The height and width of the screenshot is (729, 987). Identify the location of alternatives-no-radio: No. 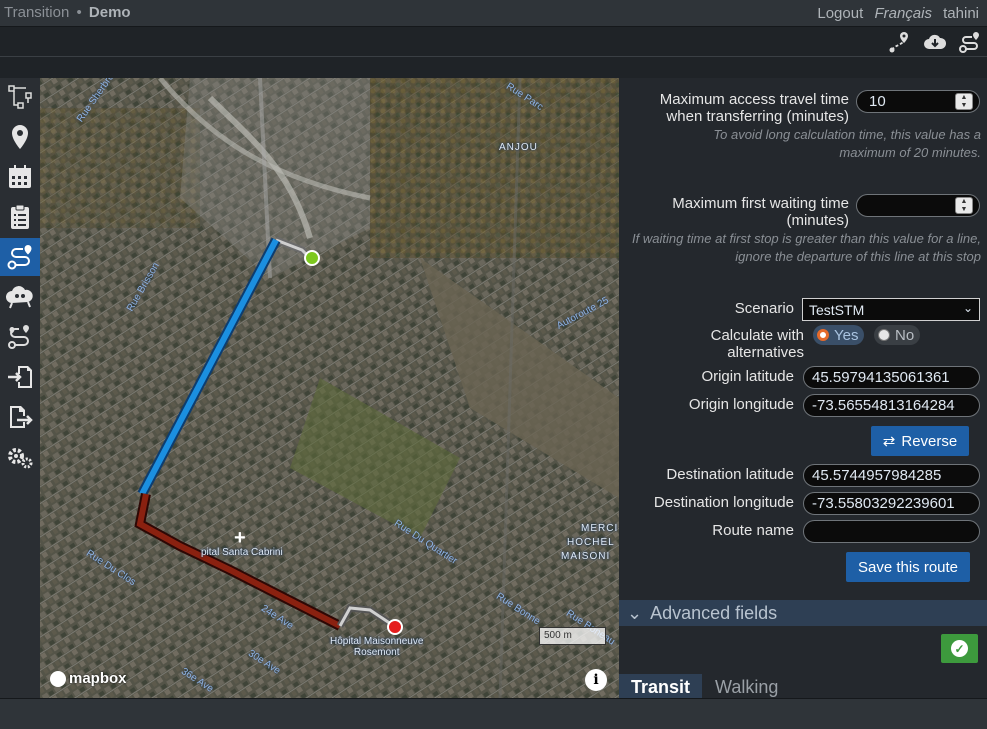
(897, 335).